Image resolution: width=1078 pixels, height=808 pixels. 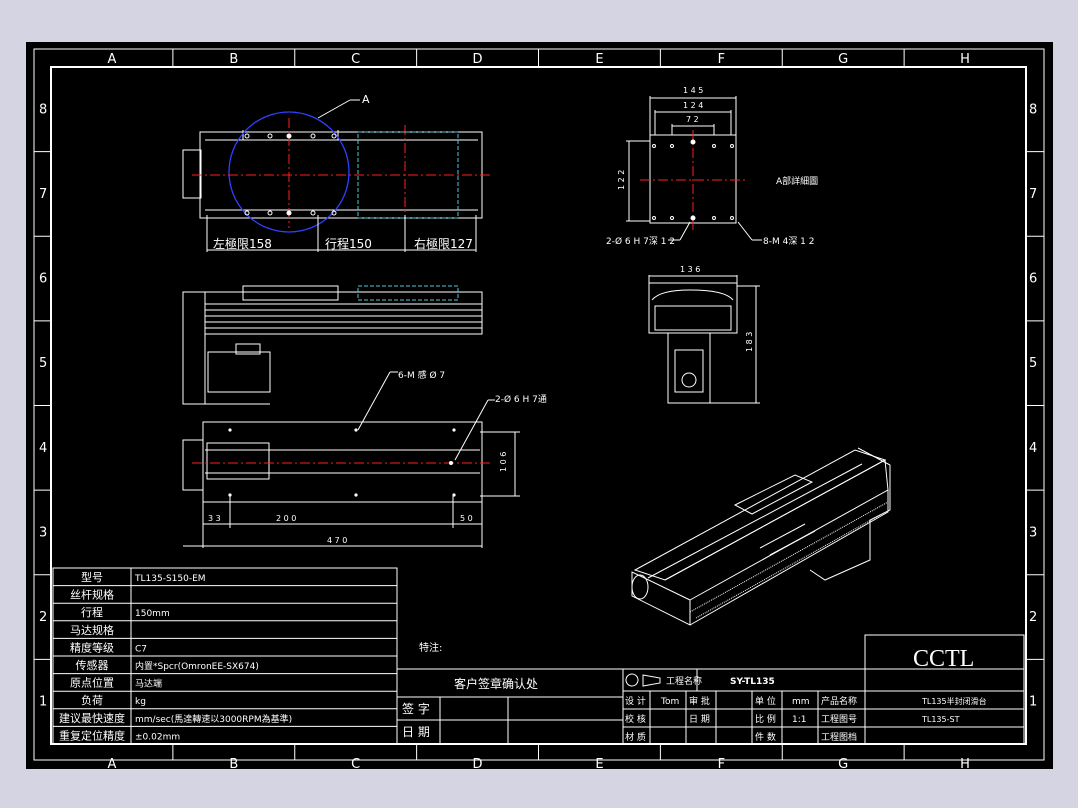 What do you see at coordinates (749, 342) in the screenshot?
I see `end-dim-height: 1 8 3` at bounding box center [749, 342].